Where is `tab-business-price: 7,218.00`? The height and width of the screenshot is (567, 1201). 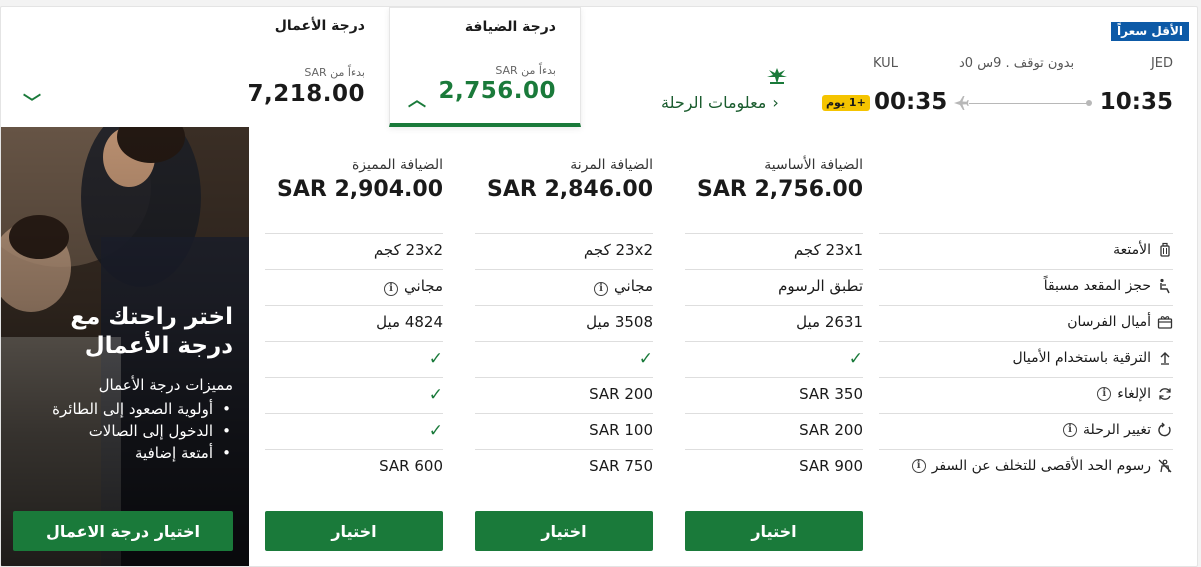
tab-business-price: 7,218.00 is located at coordinates (306, 94).